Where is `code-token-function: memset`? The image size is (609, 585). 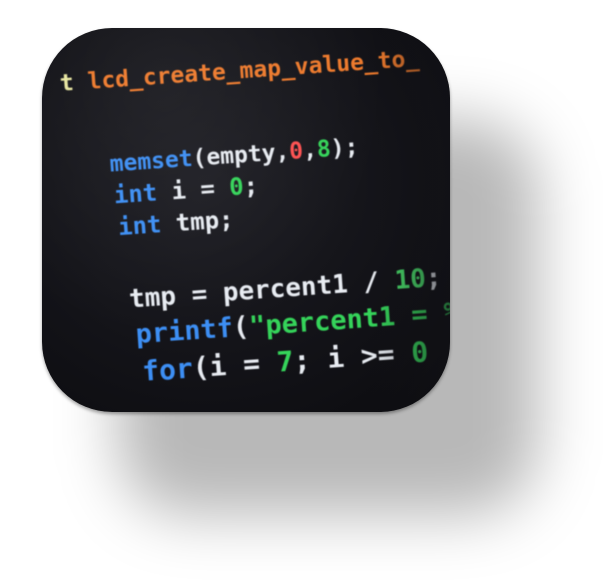
code-token-function: memset is located at coordinates (151, 161).